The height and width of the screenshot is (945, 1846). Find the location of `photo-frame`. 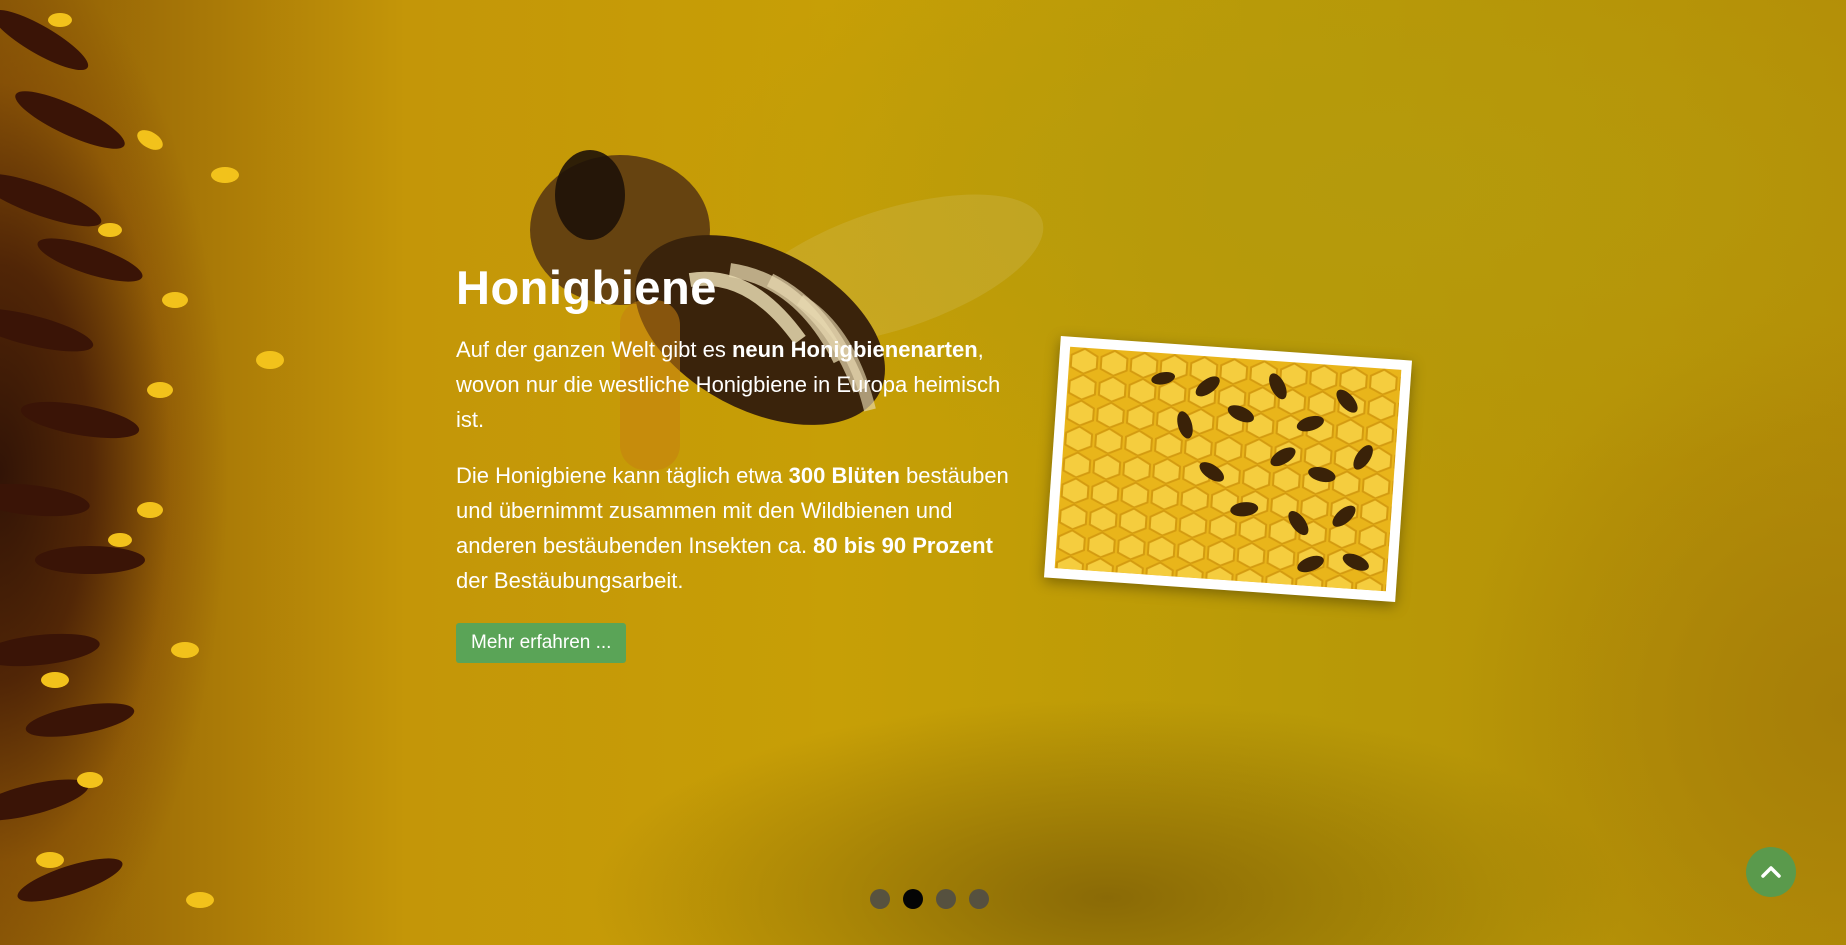

photo-frame is located at coordinates (1228, 469).